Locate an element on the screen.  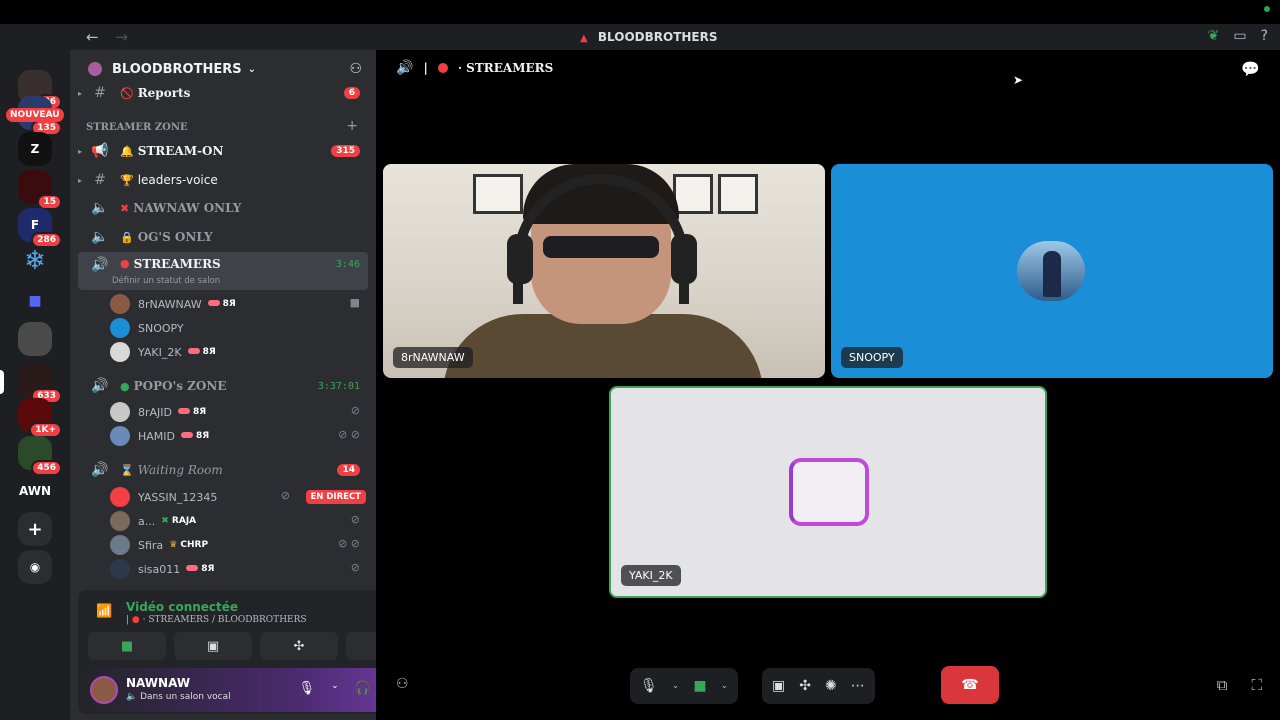
invite-user-icon: ⚇ is located at coordinates (355, 69).